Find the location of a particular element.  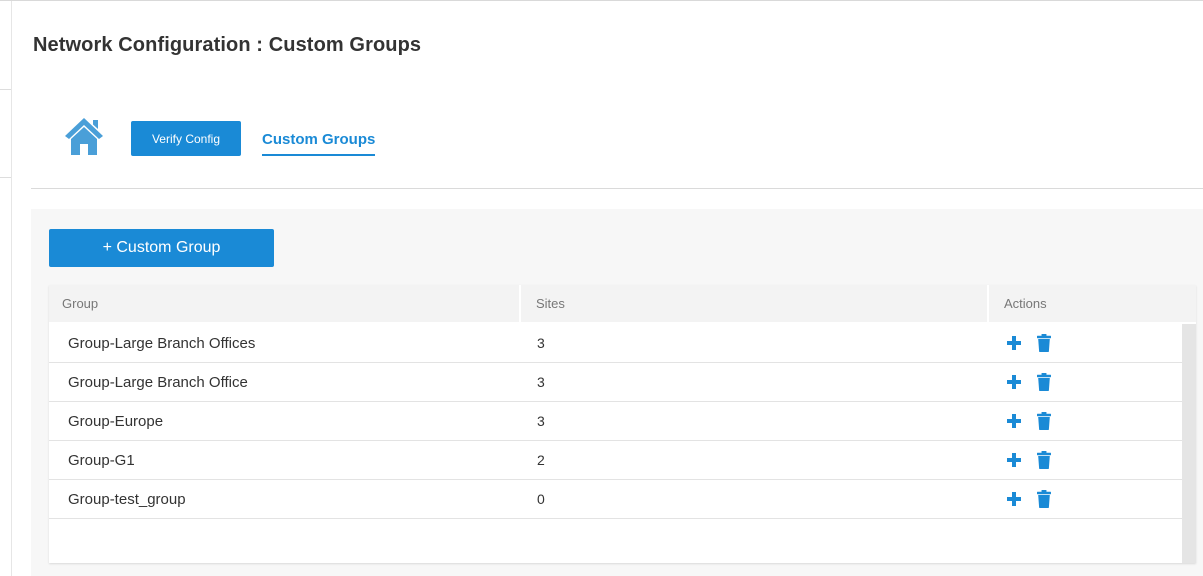

table-scrollbar is located at coordinates (1189, 443).